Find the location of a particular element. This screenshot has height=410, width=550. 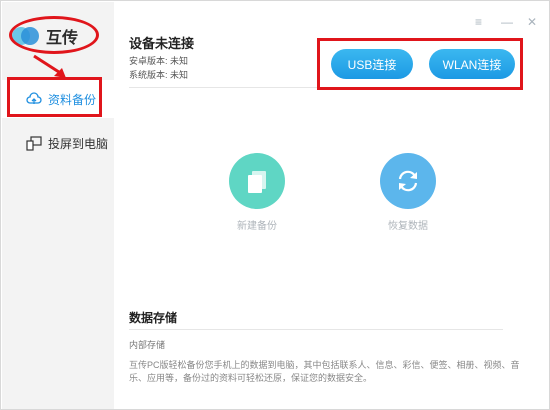

storage-divider is located at coordinates (316, 329).